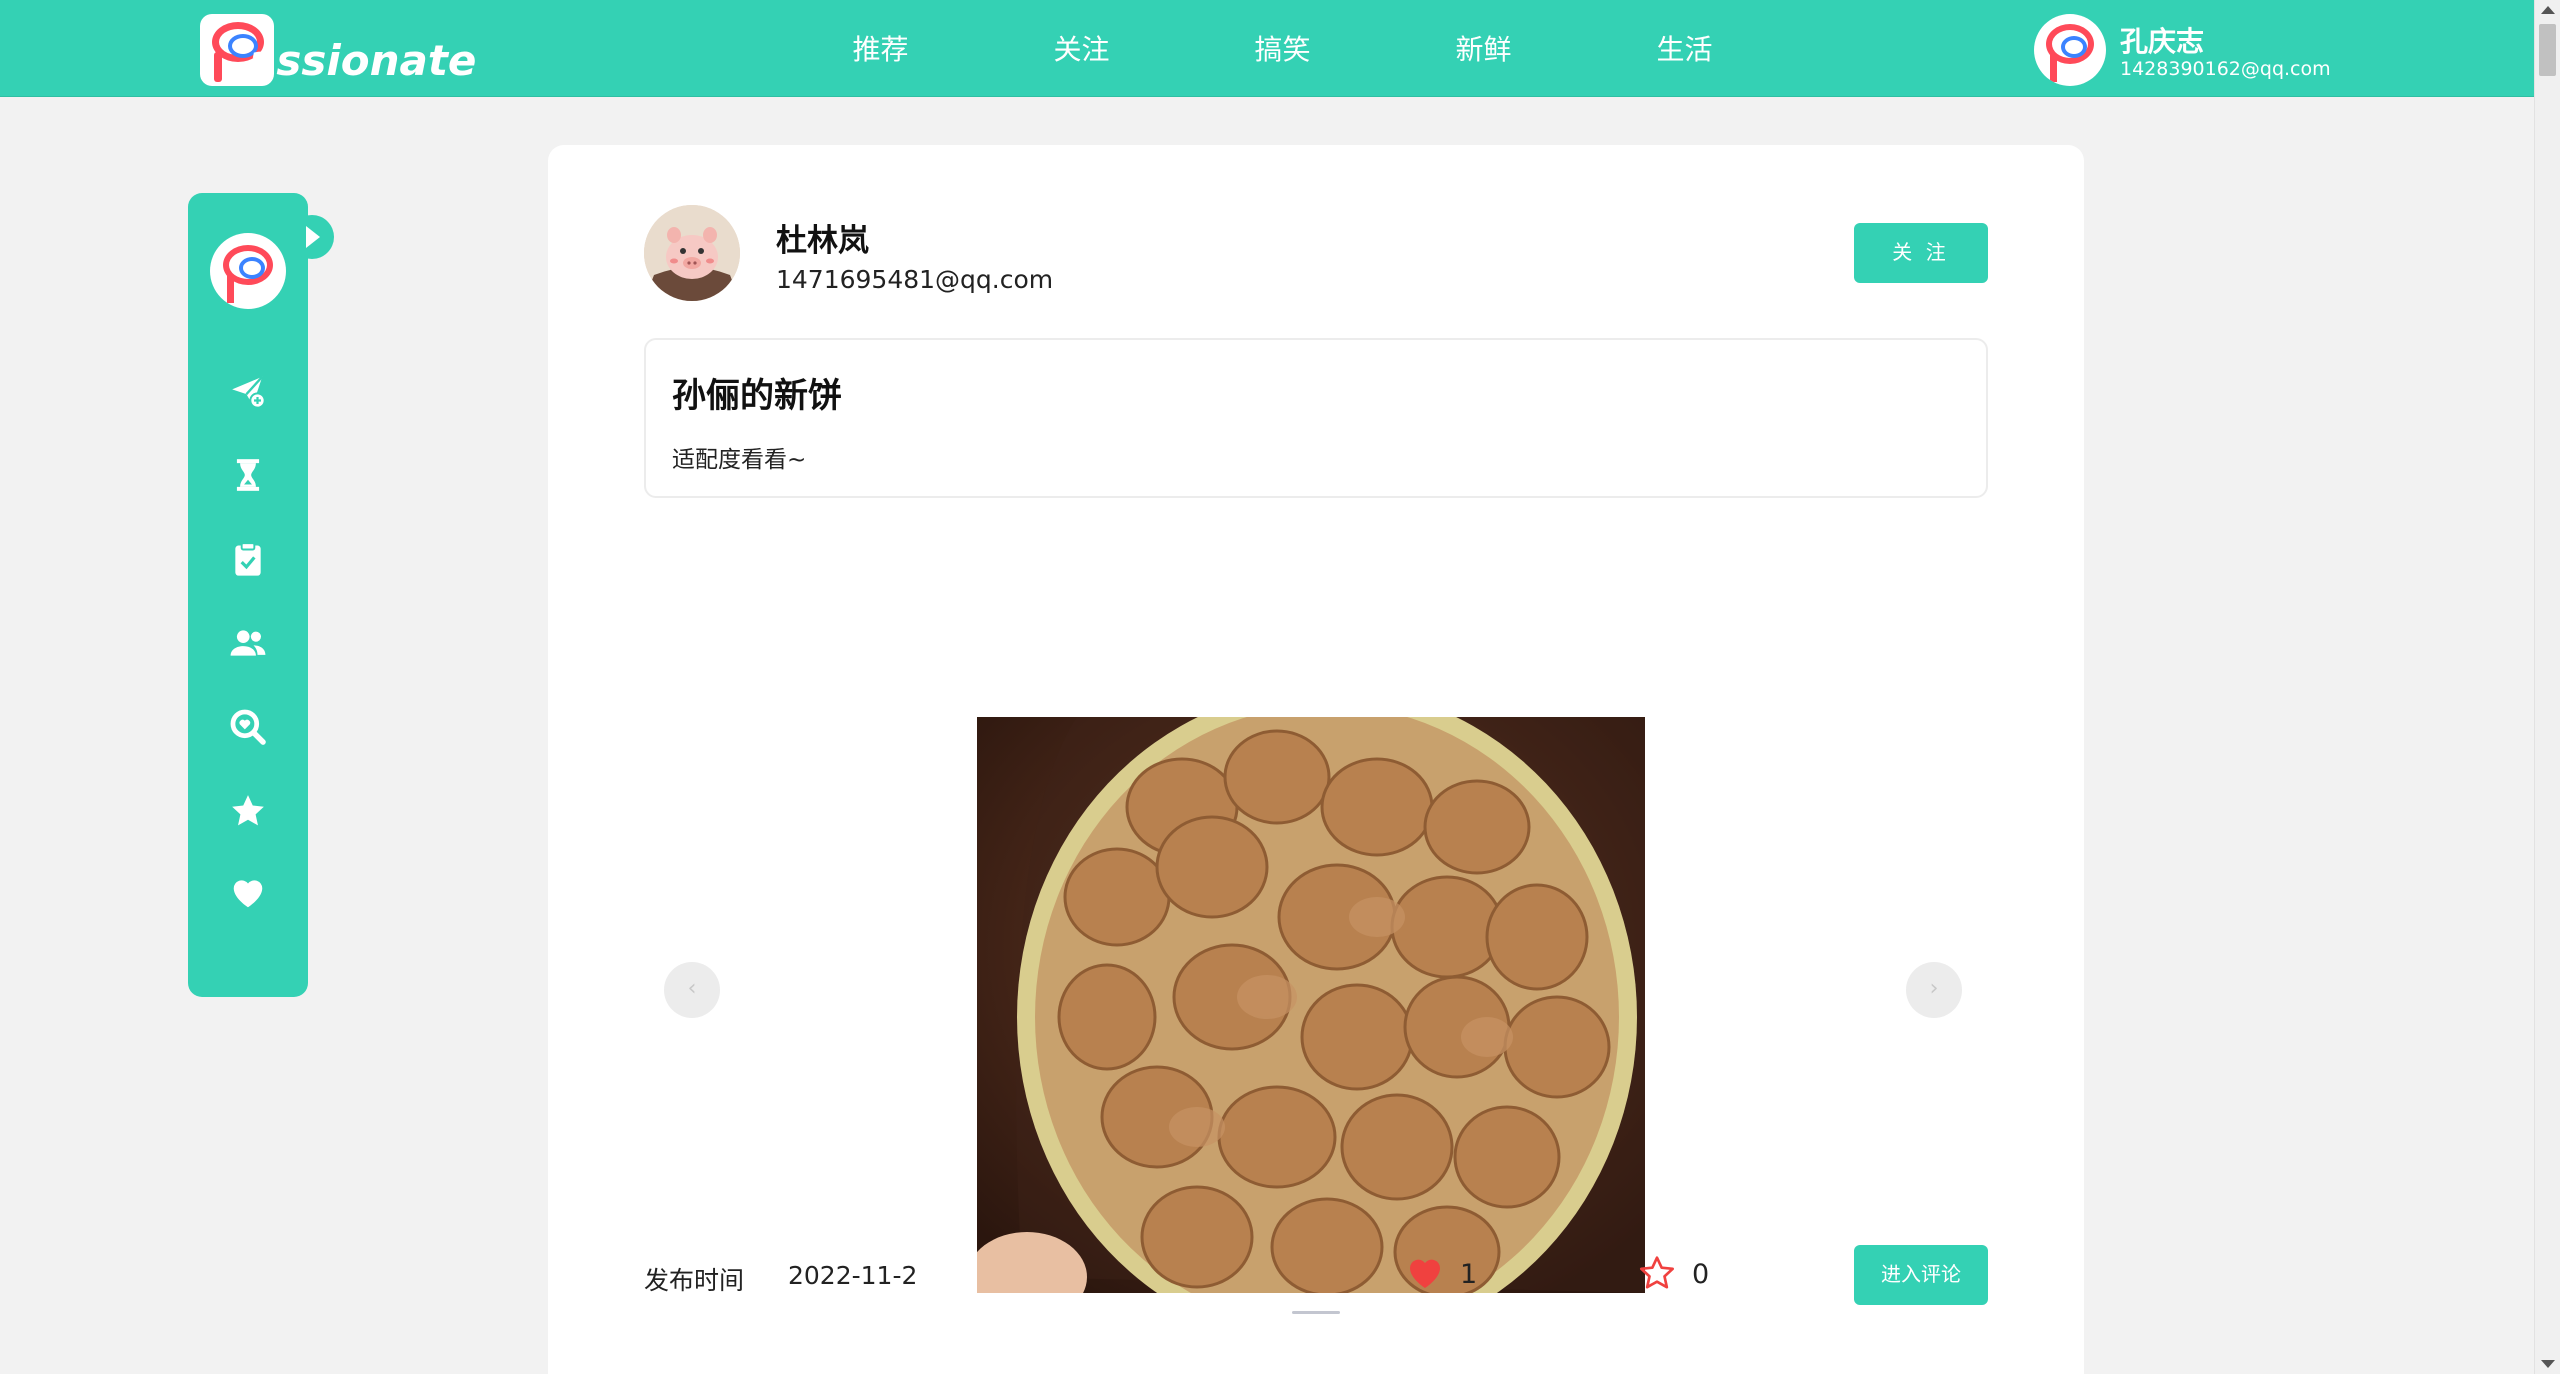 The image size is (2560, 1374). What do you see at coordinates (248, 475) in the screenshot?
I see `hourglass-icon` at bounding box center [248, 475].